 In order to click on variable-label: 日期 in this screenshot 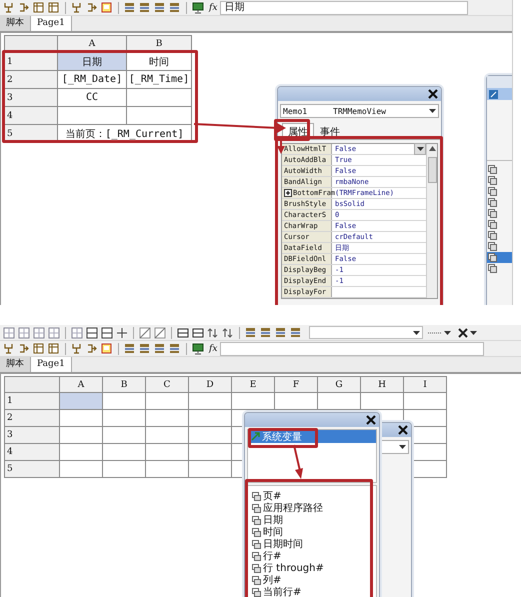, I will do `click(273, 520)`.